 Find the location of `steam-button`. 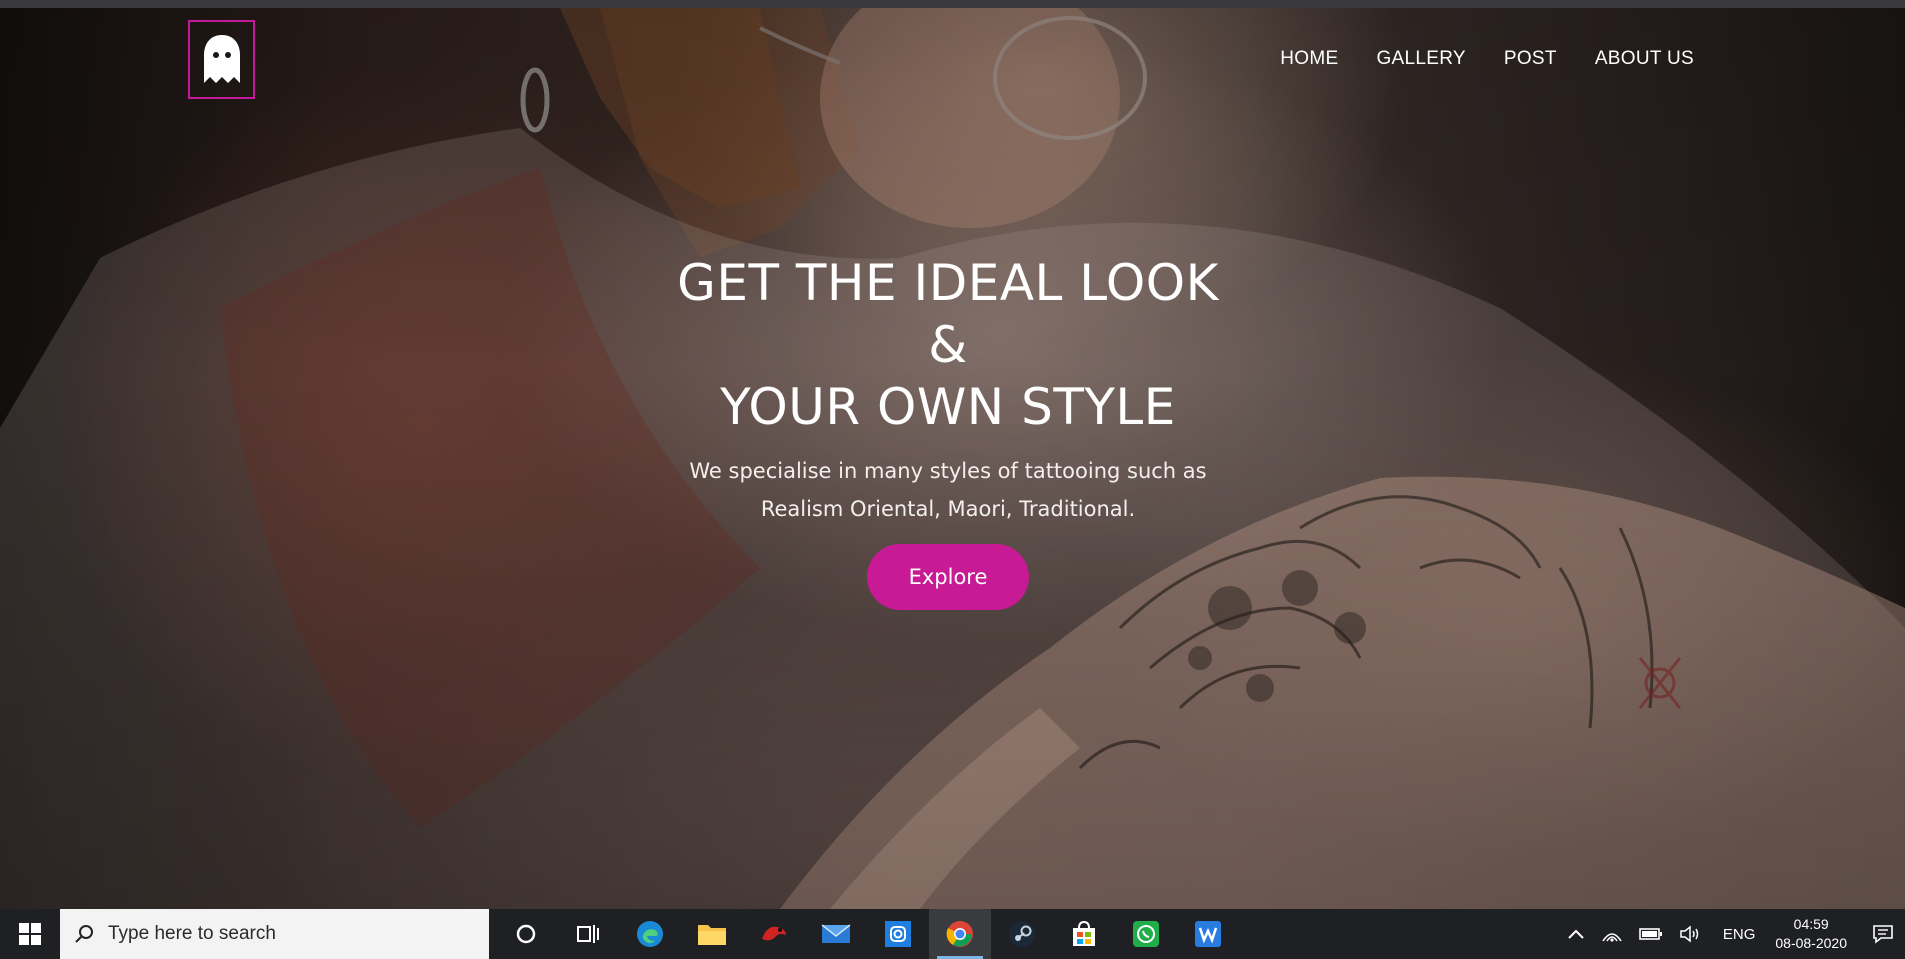

steam-button is located at coordinates (1022, 934).